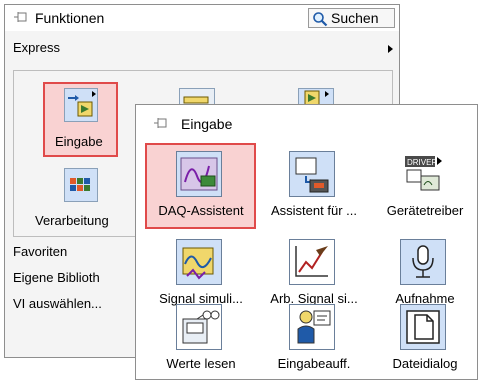 The width and height of the screenshot is (489, 387). What do you see at coordinates (312, 174) in the screenshot?
I see `instrument-io-assistant-icon` at bounding box center [312, 174].